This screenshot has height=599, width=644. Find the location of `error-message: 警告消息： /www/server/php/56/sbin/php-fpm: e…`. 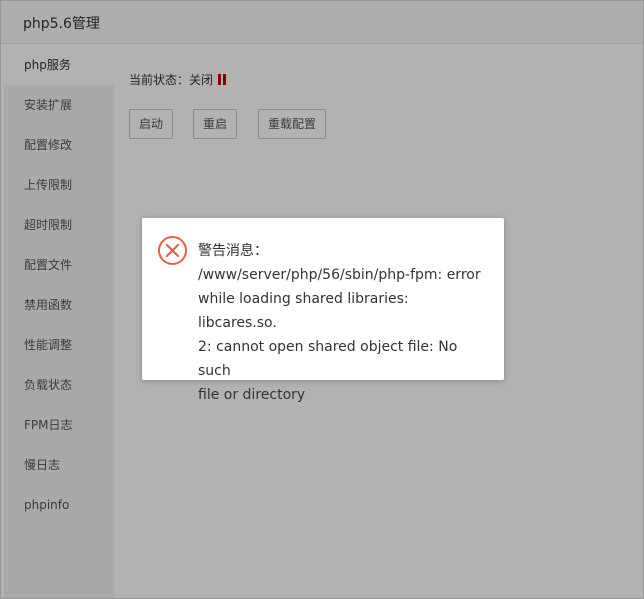

error-message: 警告消息： /www/server/php/56/sbin/php-fpm: e… is located at coordinates (343, 323).